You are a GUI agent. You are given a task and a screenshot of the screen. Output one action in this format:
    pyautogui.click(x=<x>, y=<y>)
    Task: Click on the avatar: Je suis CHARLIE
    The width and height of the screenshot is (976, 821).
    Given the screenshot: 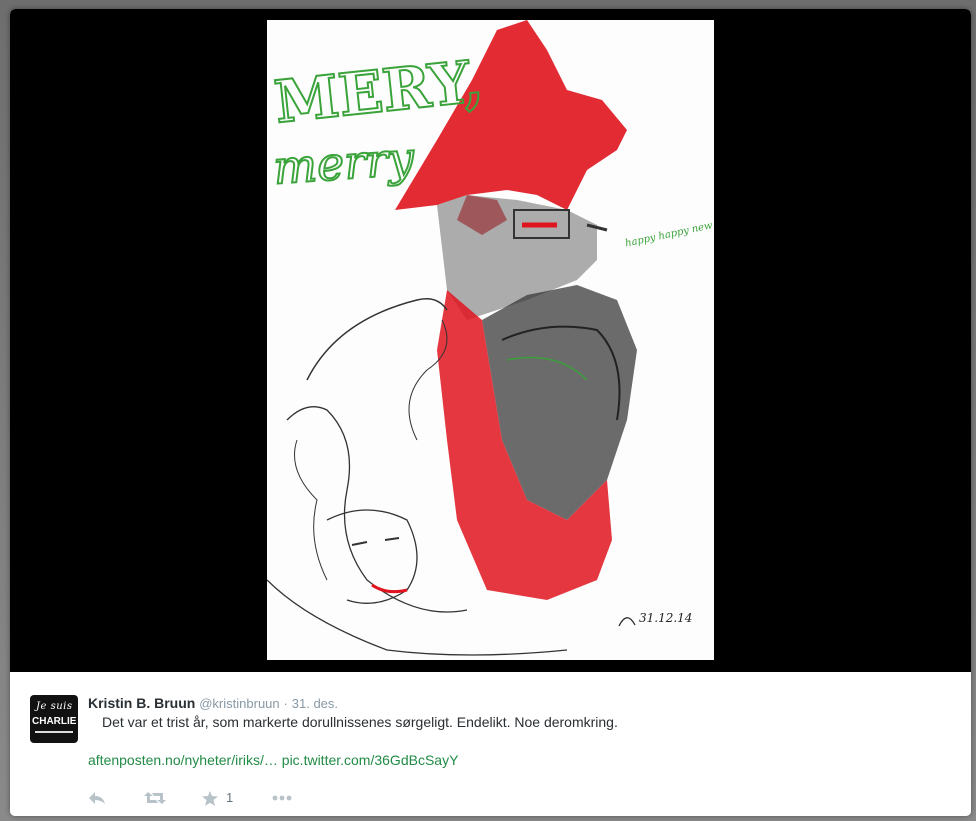 What is the action you would take?
    pyautogui.click(x=54, y=719)
    